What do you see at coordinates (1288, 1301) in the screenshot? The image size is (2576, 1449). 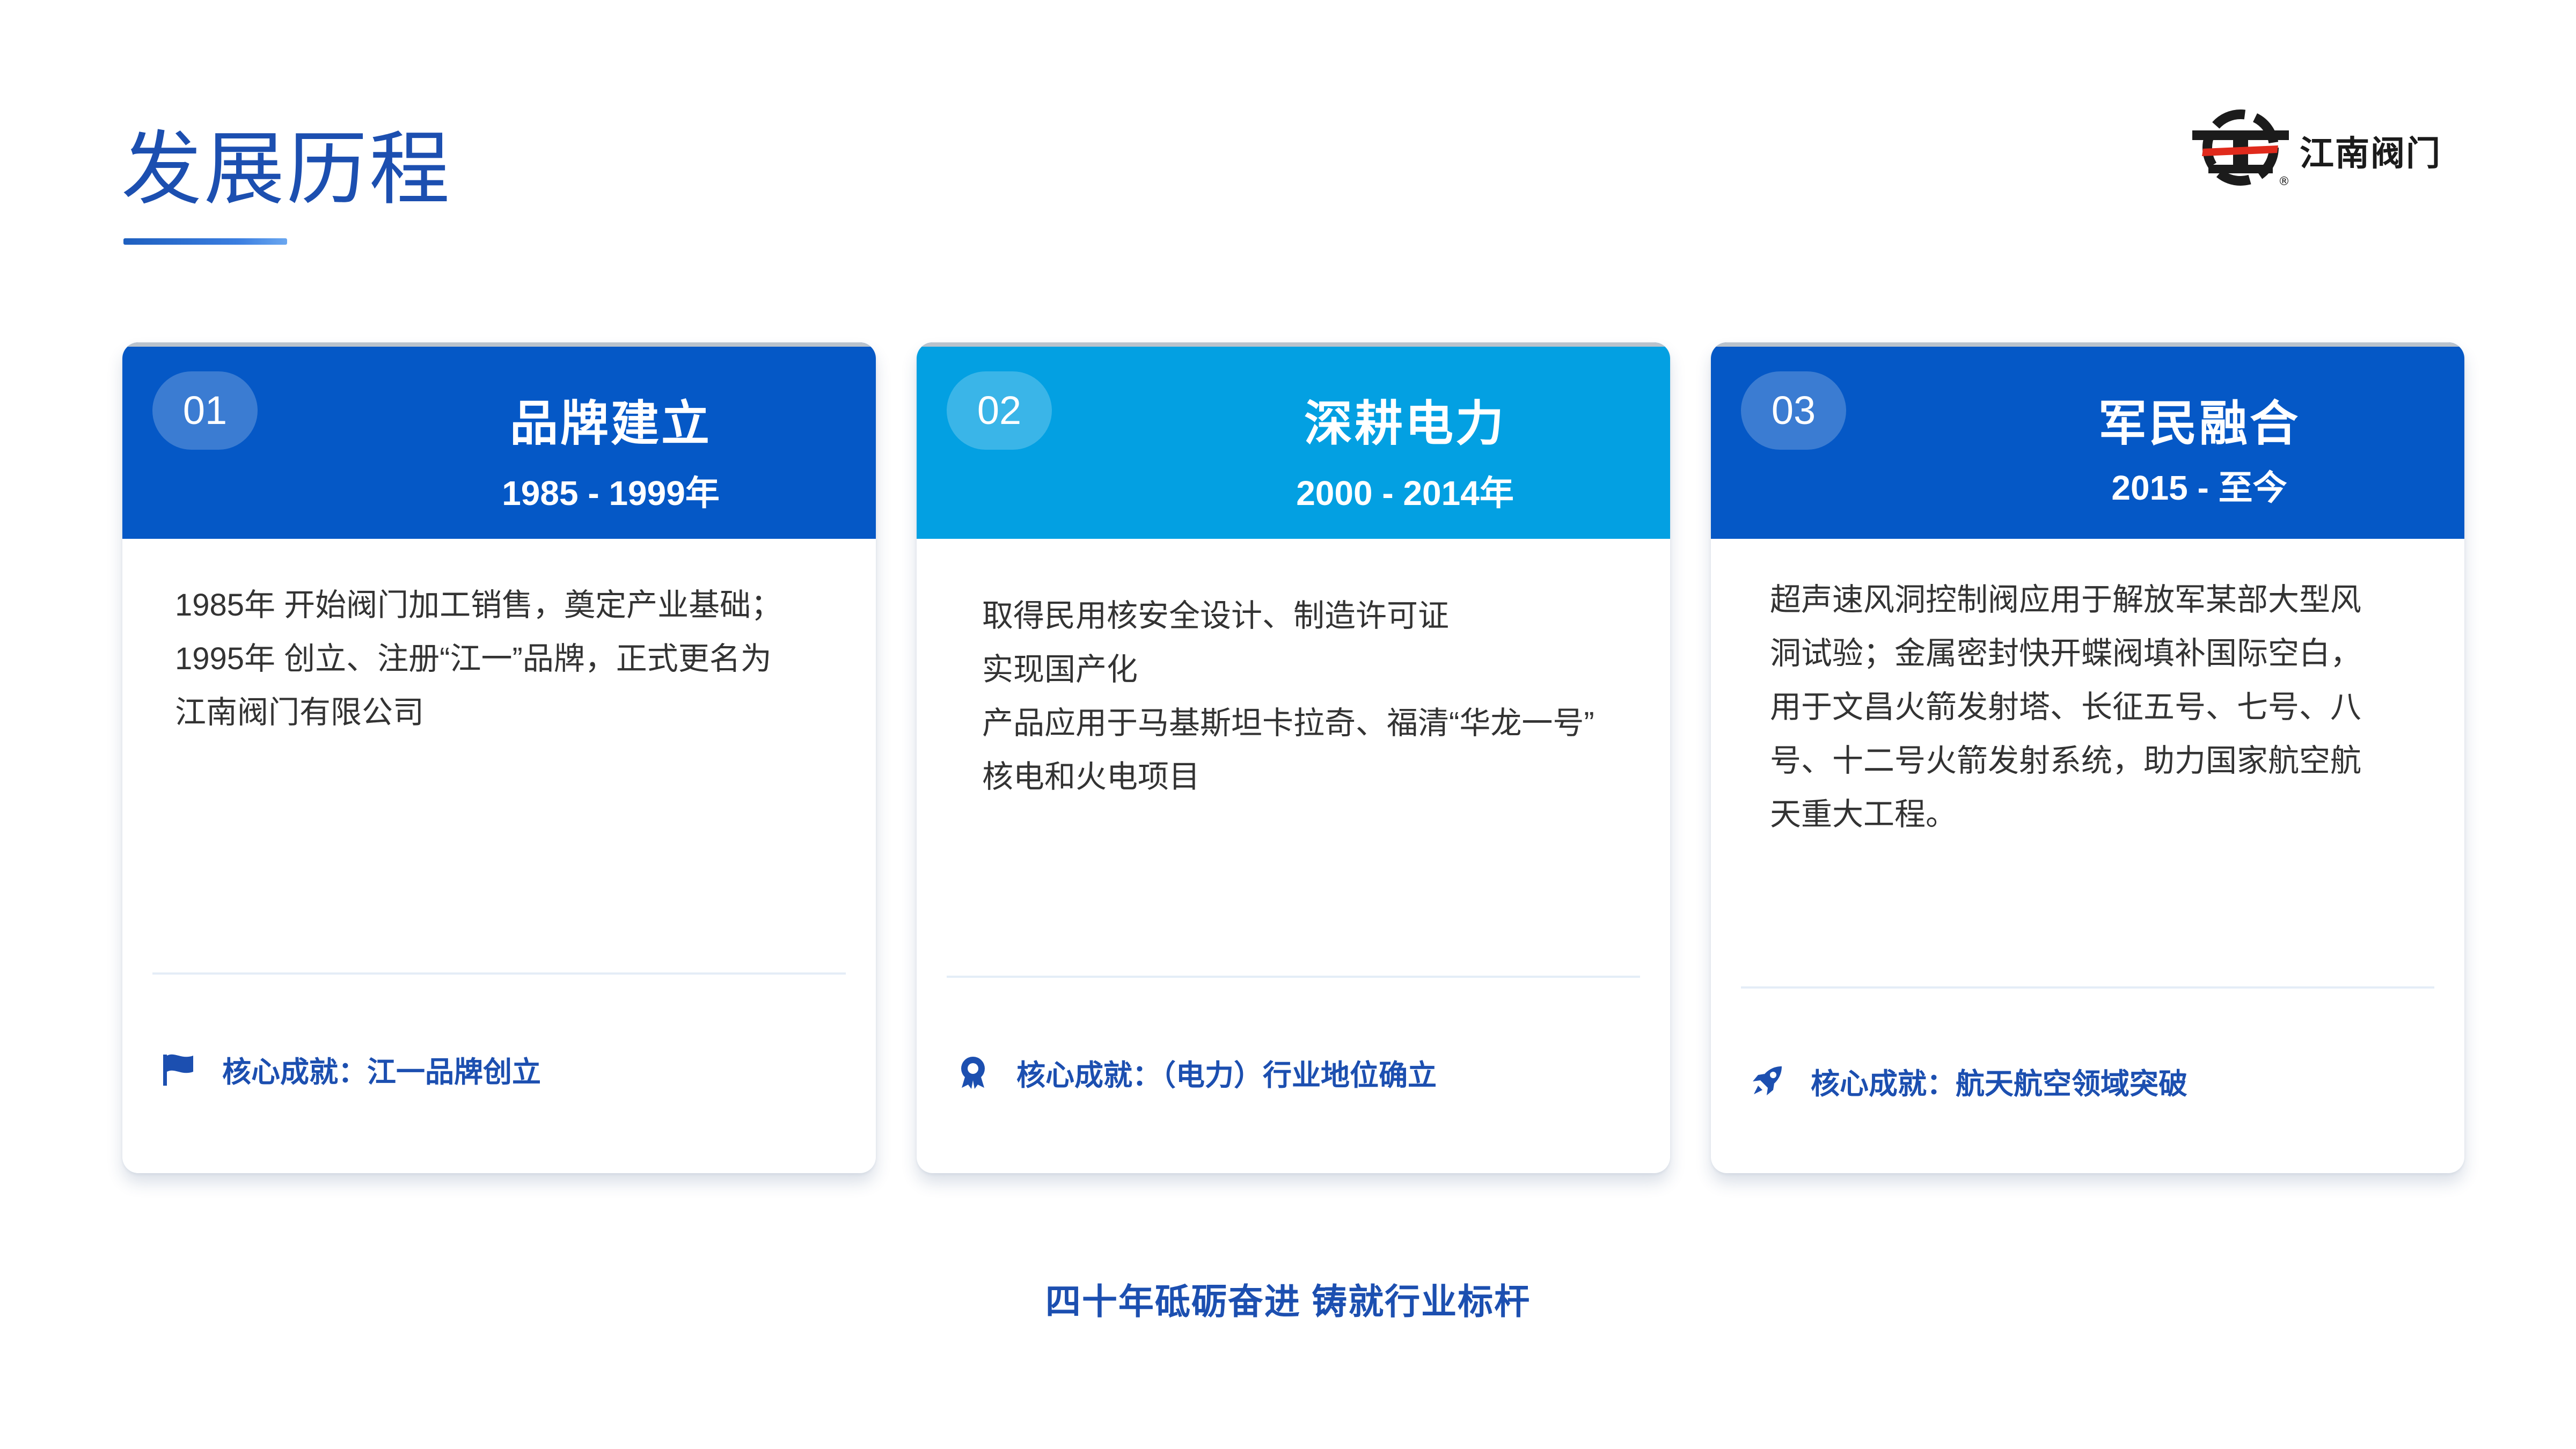 I see `footer-slogan: 四十年砥砺奋进 铸就行业标杆` at bounding box center [1288, 1301].